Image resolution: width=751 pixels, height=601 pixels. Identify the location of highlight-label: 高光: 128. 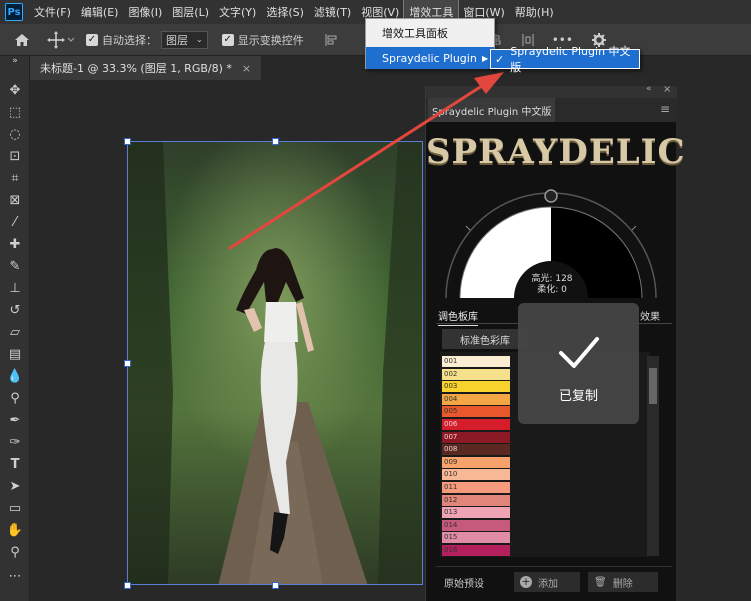
(552, 279).